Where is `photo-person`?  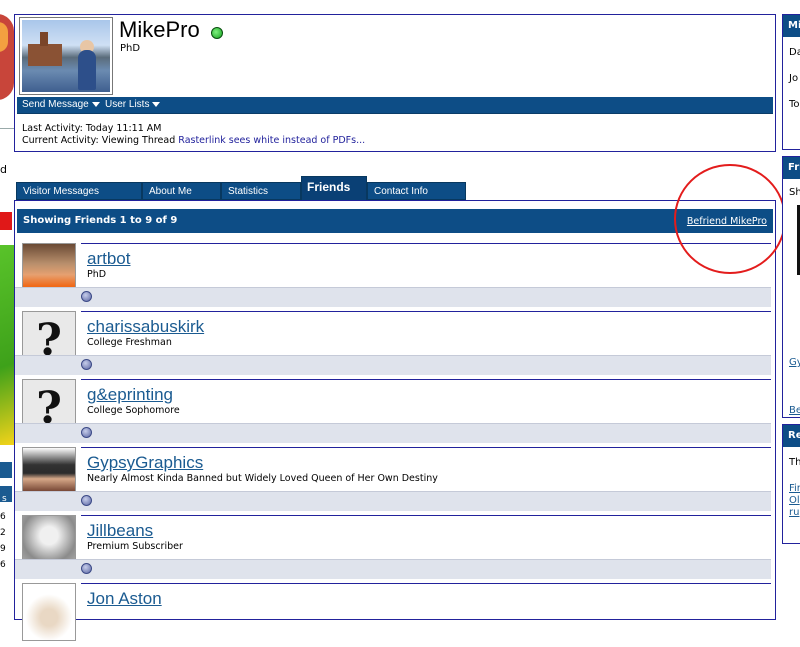
photo-person is located at coordinates (87, 70).